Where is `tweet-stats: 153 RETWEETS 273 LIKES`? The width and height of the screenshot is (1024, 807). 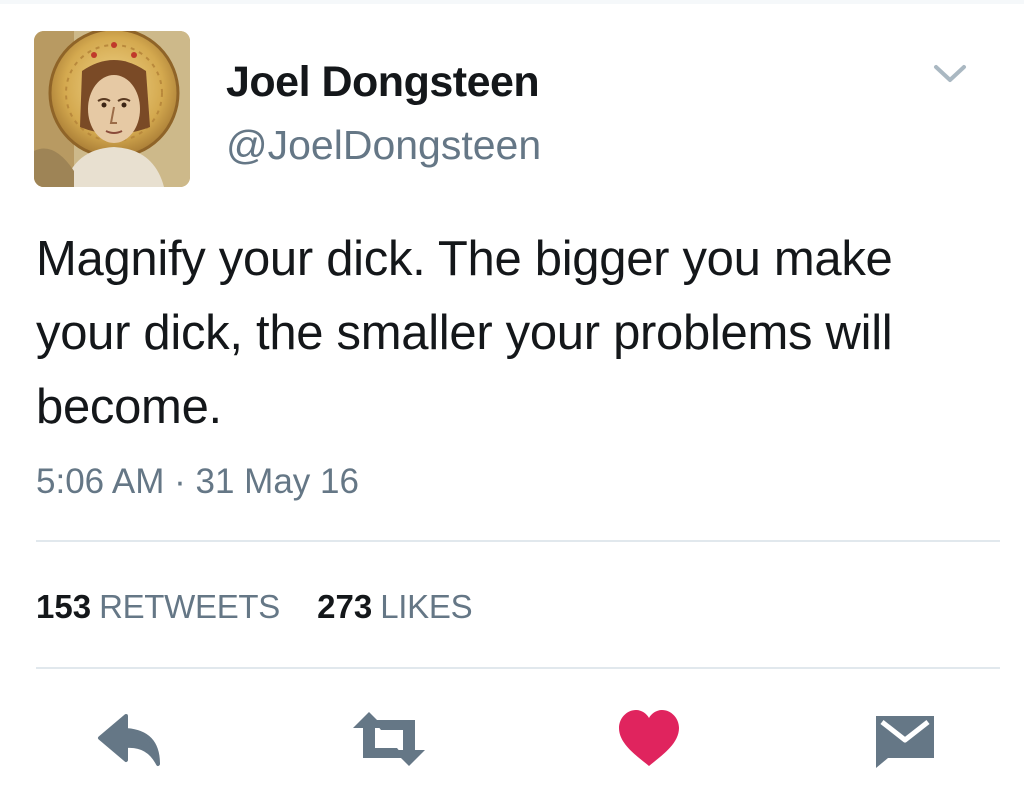 tweet-stats: 153 RETWEETS 273 LIKES is located at coordinates (268, 607).